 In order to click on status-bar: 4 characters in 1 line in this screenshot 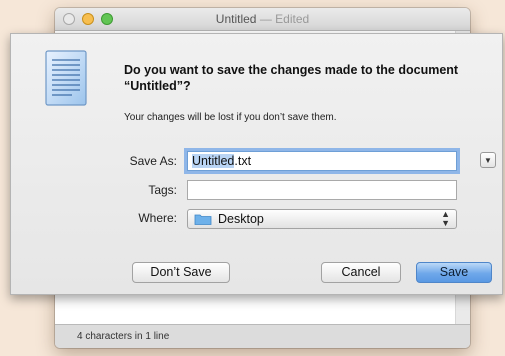, I will do `click(262, 336)`.